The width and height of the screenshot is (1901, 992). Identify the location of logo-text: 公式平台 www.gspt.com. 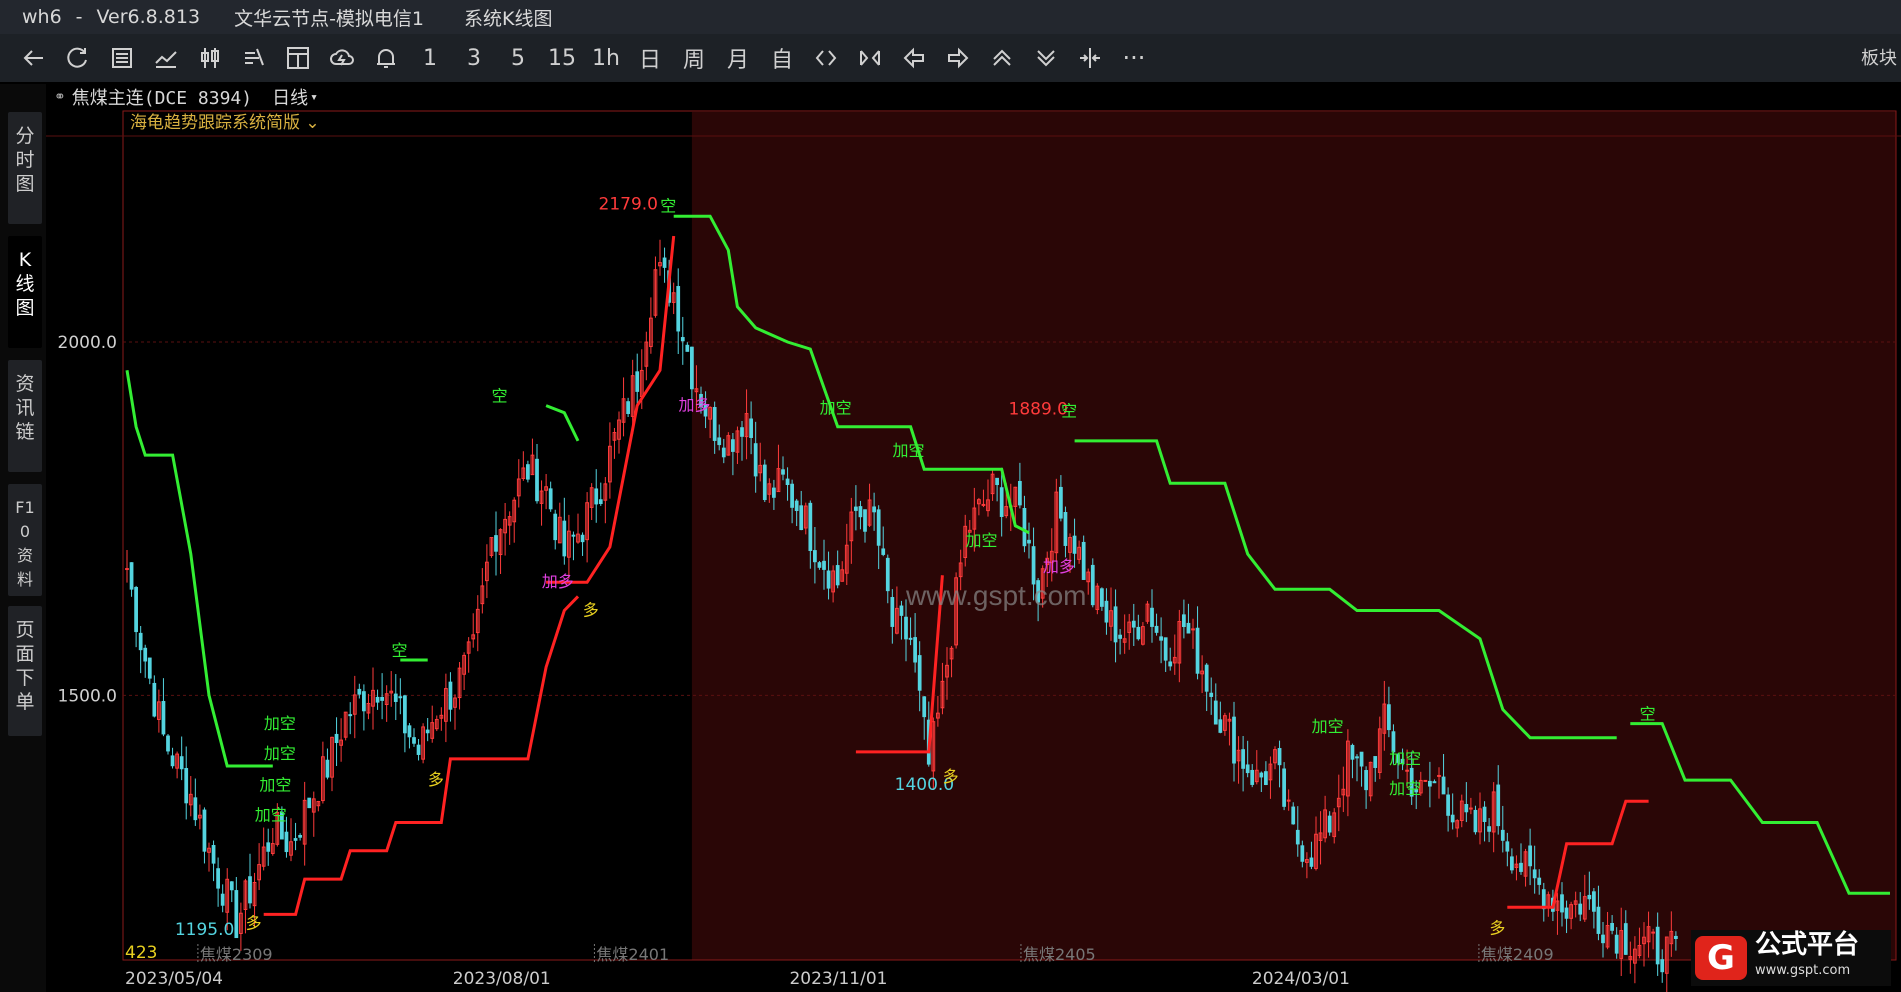
(1807, 954).